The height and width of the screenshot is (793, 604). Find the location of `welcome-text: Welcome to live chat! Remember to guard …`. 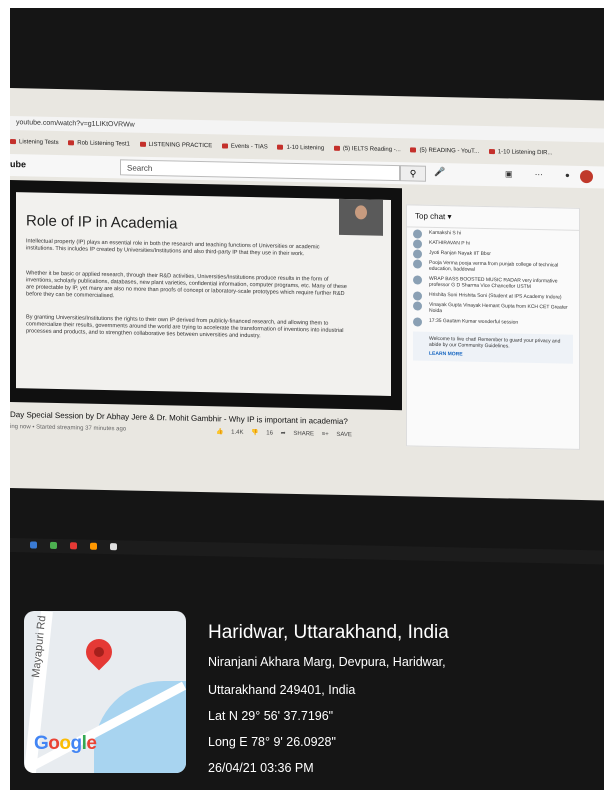

welcome-text: Welcome to live chat! Remember to guard … is located at coordinates (495, 342).